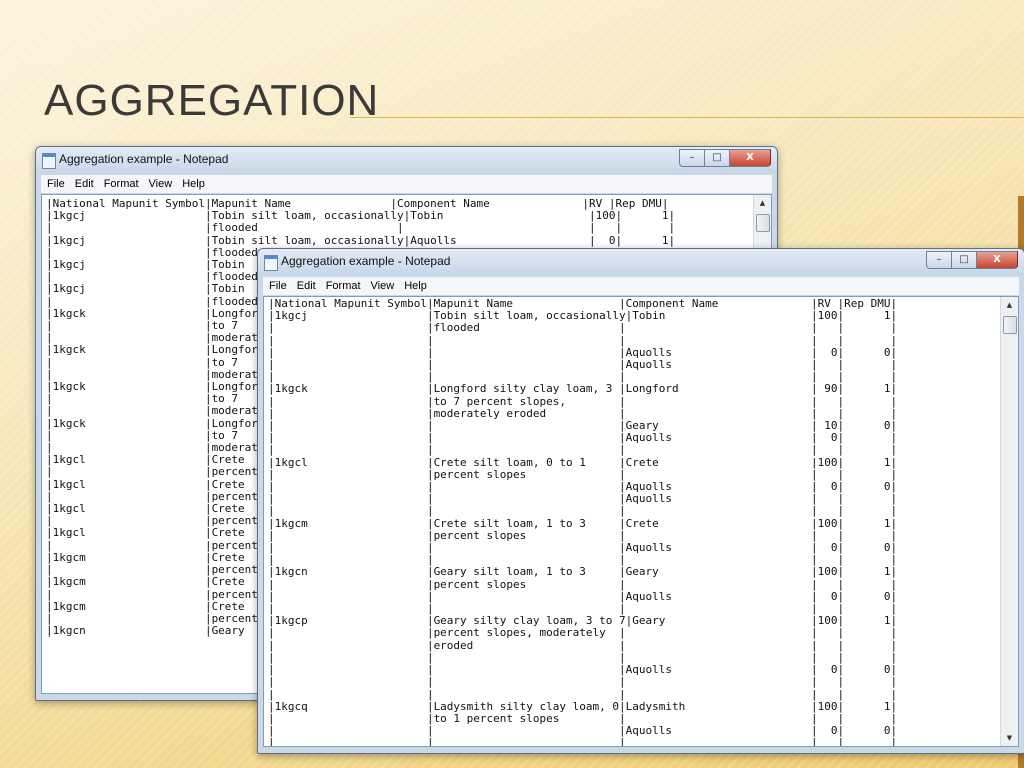 This screenshot has height=768, width=1024. What do you see at coordinates (1009, 521) in the screenshot?
I see `vertical-scrollbar: ▲ ▼` at bounding box center [1009, 521].